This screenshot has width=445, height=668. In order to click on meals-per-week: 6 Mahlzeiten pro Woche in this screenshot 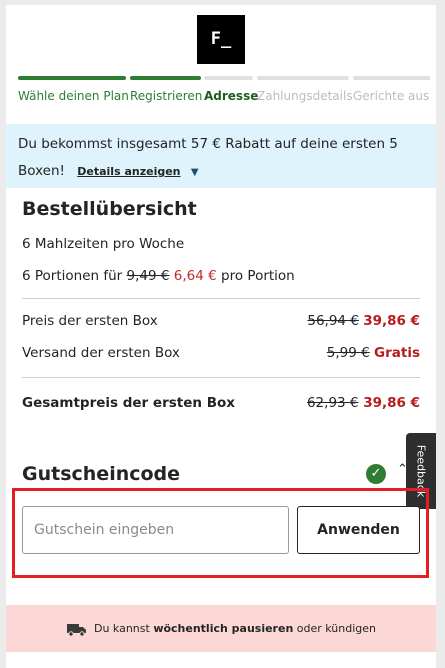, I will do `click(103, 244)`.